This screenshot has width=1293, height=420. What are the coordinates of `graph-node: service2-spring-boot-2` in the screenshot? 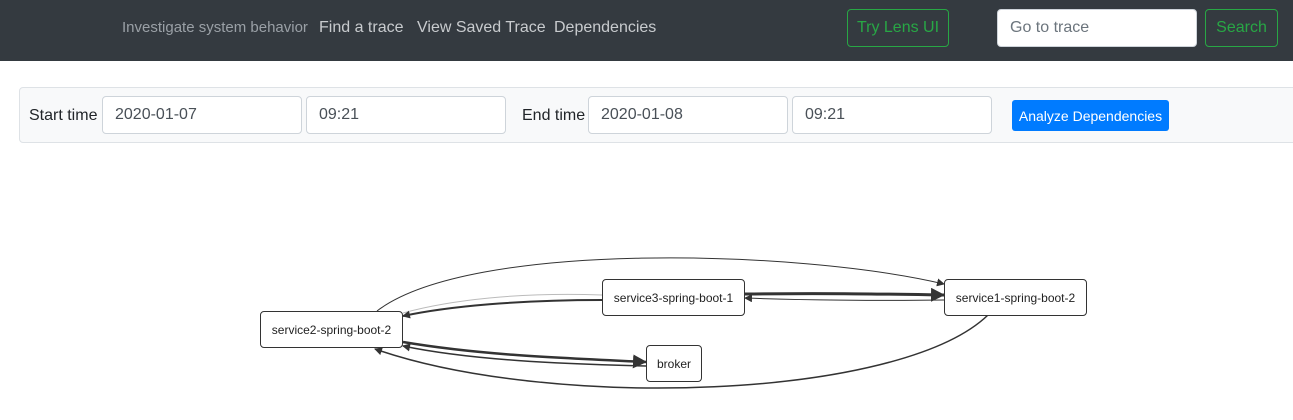 It's located at (331, 329).